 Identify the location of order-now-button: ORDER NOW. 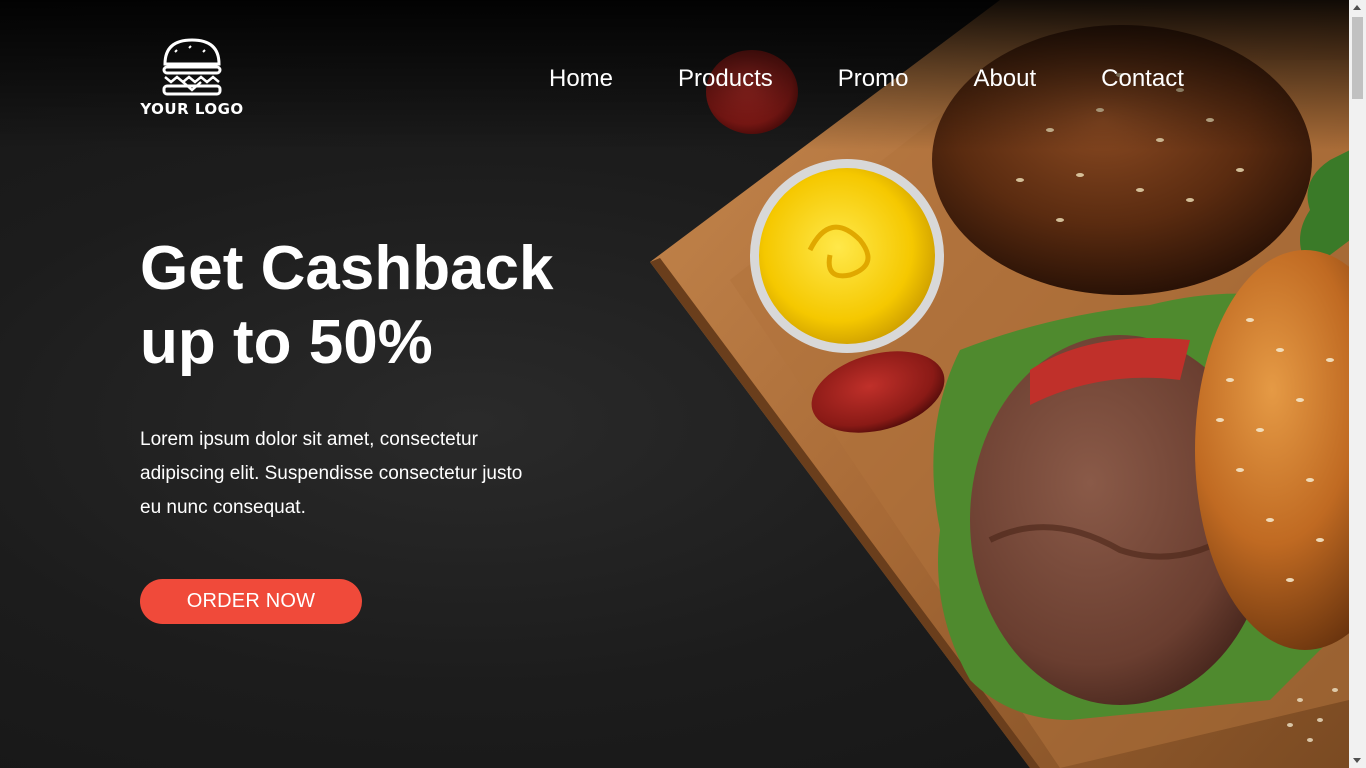
(251, 601).